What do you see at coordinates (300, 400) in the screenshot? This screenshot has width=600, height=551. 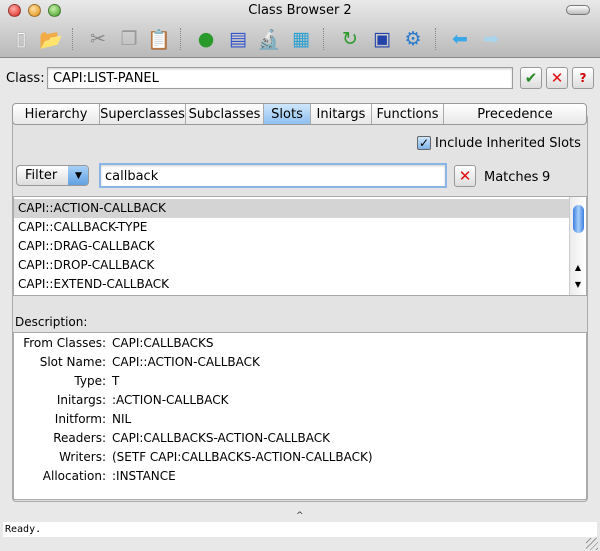 I see `description-row: Initargs: :ACTION-CALLBACK` at bounding box center [300, 400].